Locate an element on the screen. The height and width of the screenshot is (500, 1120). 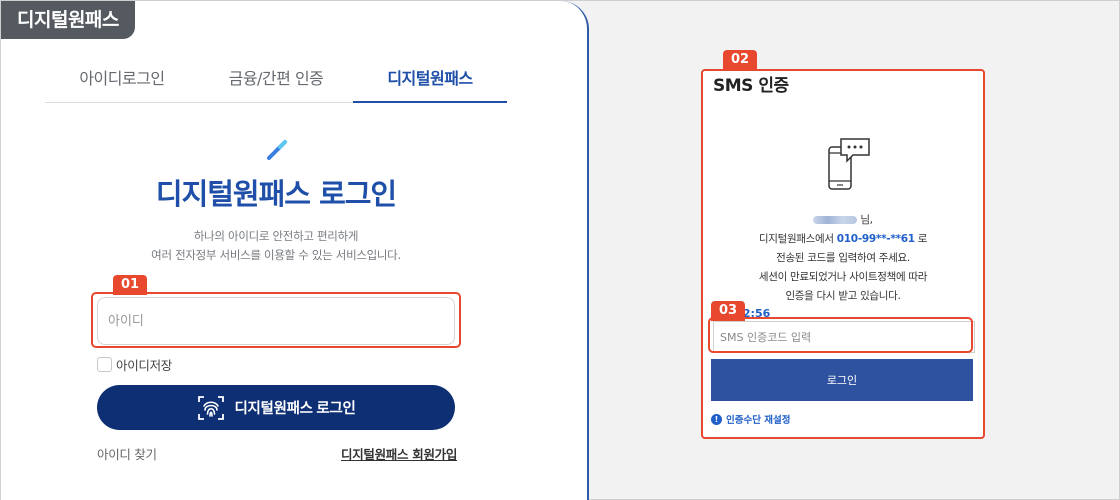
digital-onepass-login-button: 디지털원패스 로그인 is located at coordinates (276, 407).